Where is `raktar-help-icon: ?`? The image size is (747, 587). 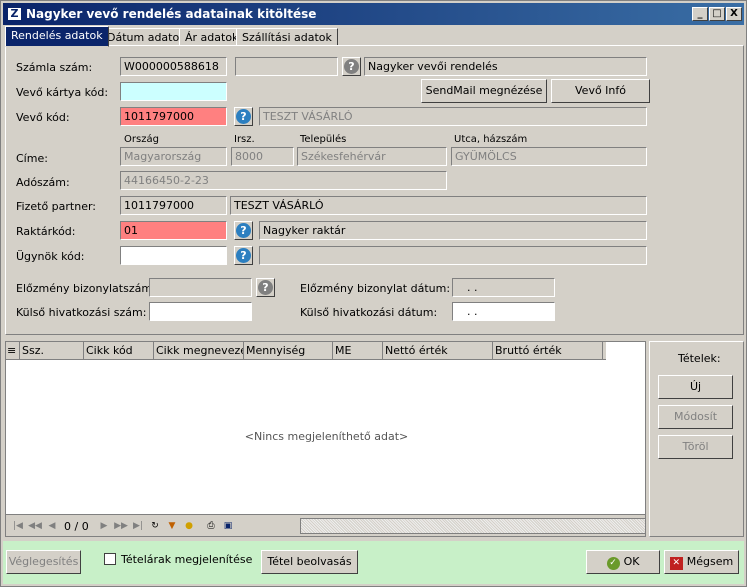 raktar-help-icon: ? is located at coordinates (243, 230).